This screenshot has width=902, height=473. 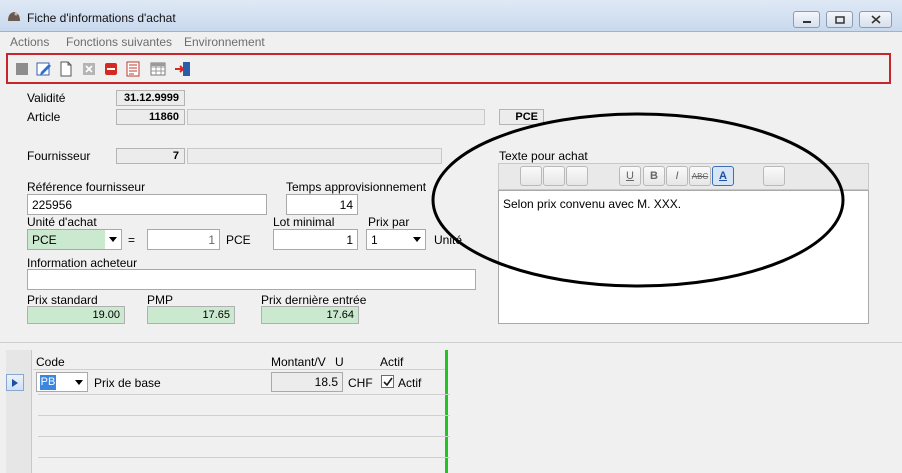 What do you see at coordinates (160, 300) in the screenshot?
I see `pmp-label: PMP` at bounding box center [160, 300].